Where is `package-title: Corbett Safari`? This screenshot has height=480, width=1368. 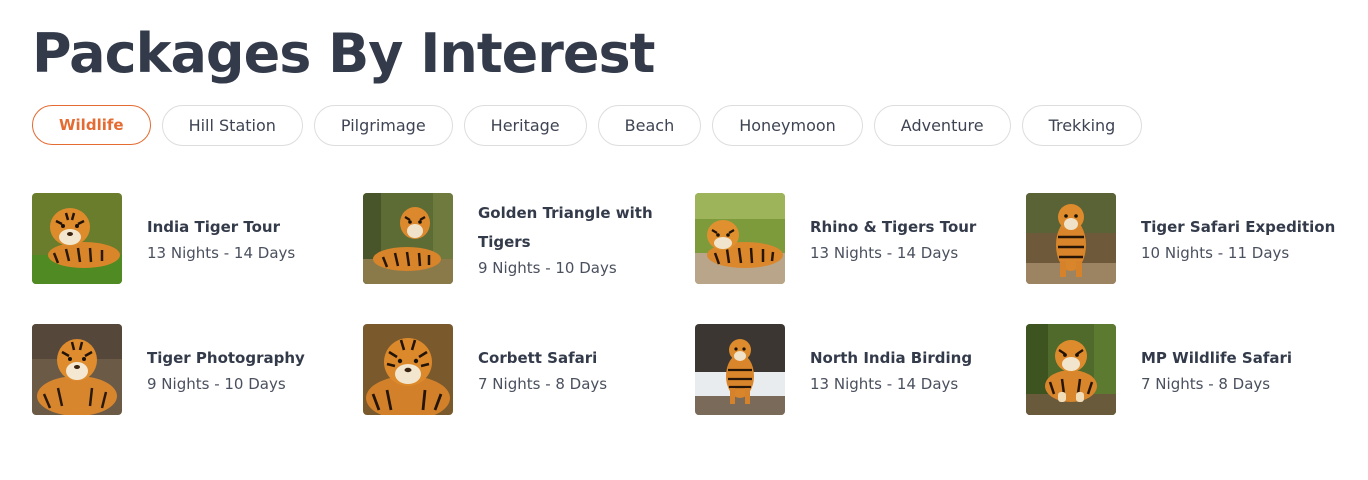 package-title: Corbett Safari is located at coordinates (580, 358).